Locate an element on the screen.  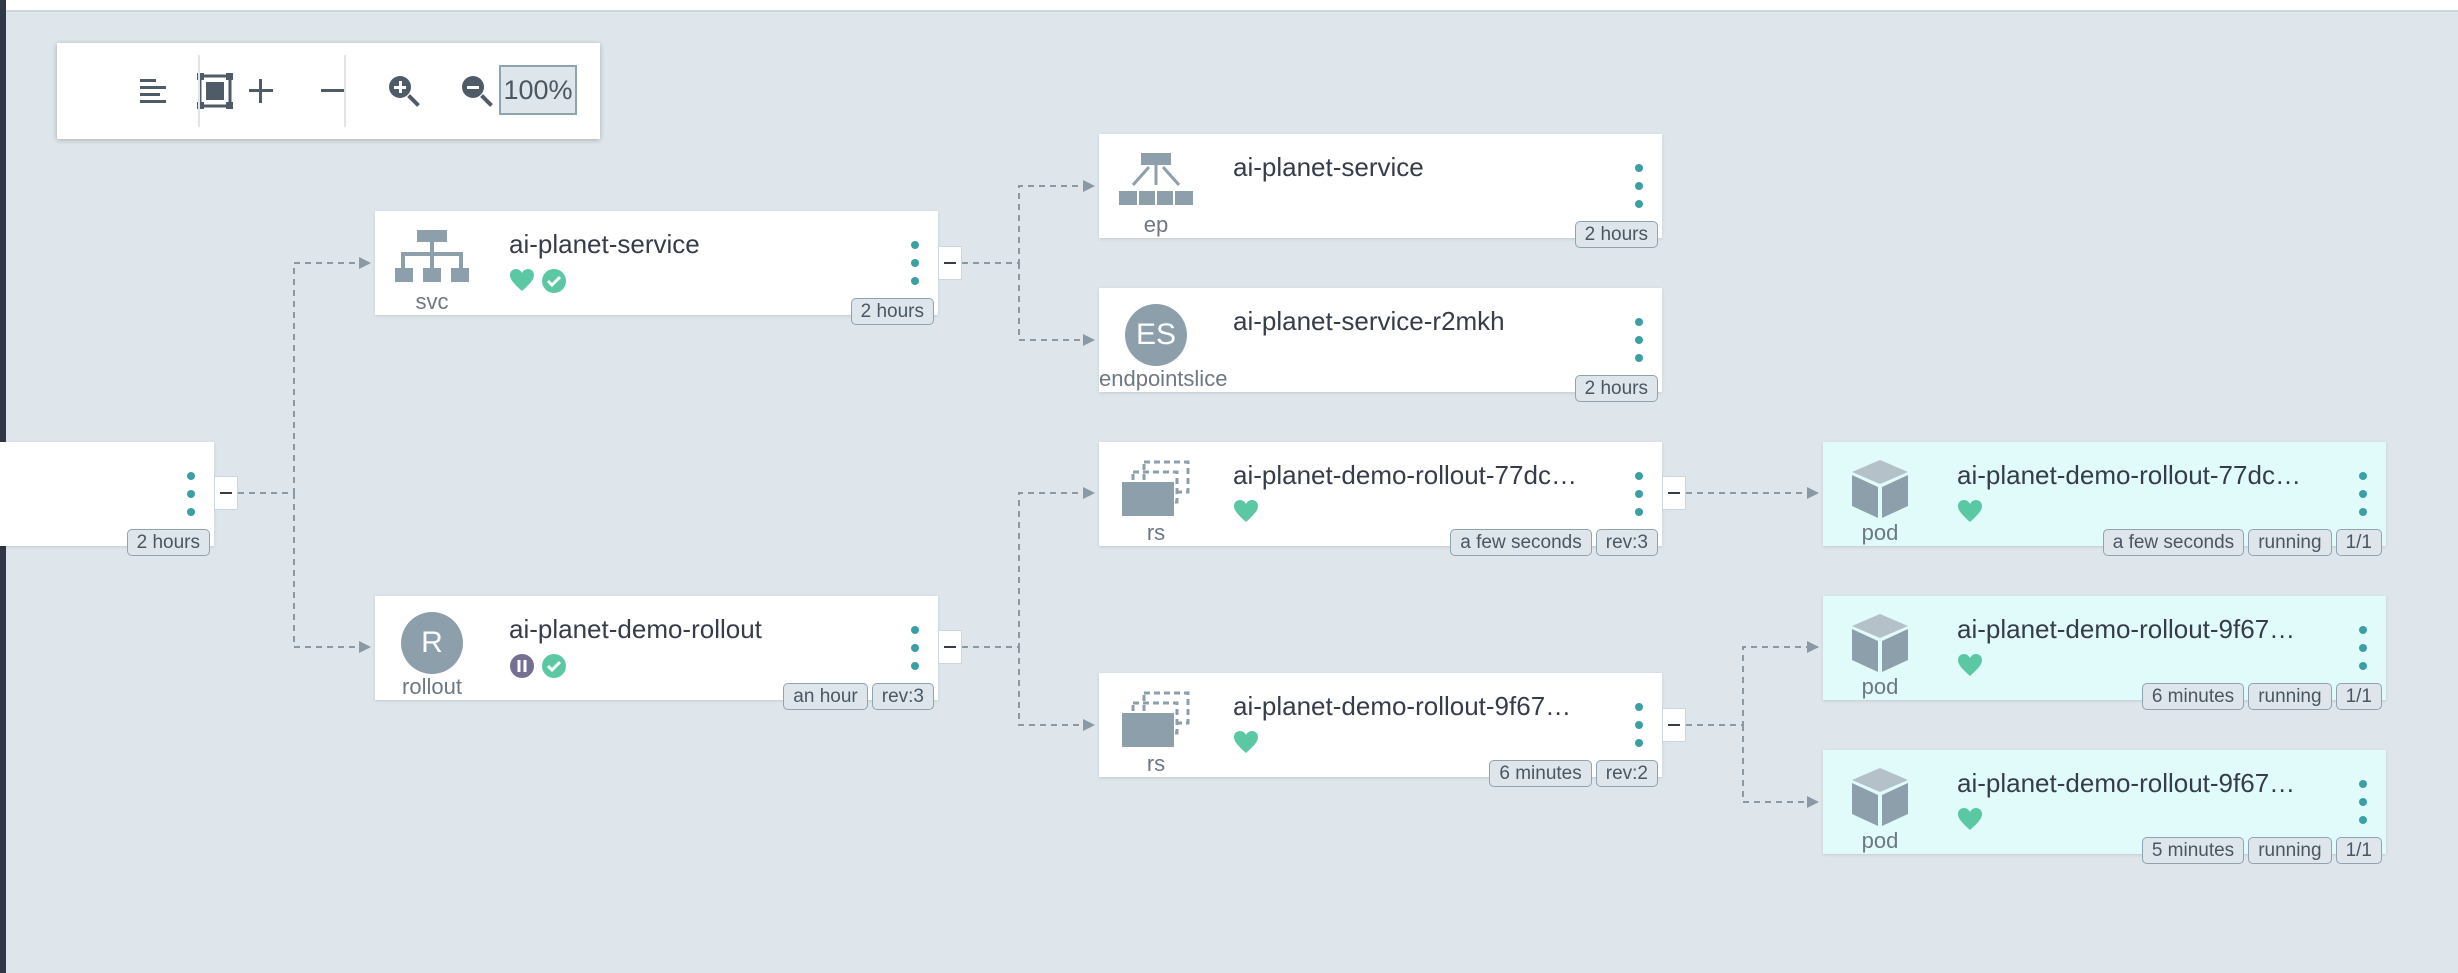
rollout-icon: R is located at coordinates (432, 643).